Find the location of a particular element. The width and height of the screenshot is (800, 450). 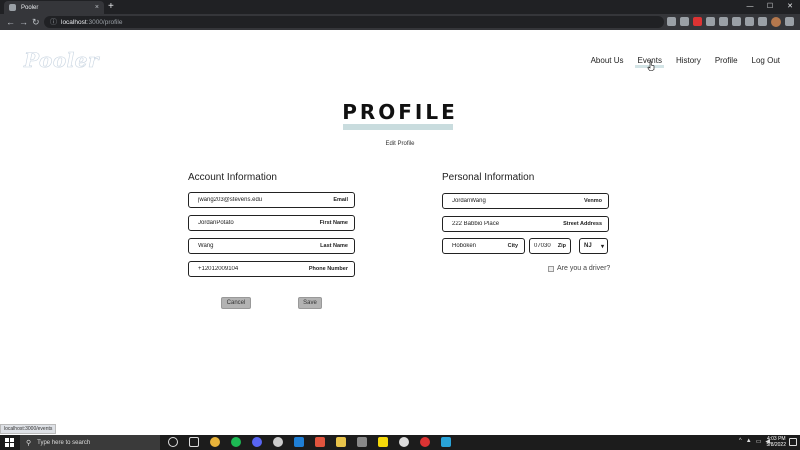

save-button: Save is located at coordinates (310, 303).